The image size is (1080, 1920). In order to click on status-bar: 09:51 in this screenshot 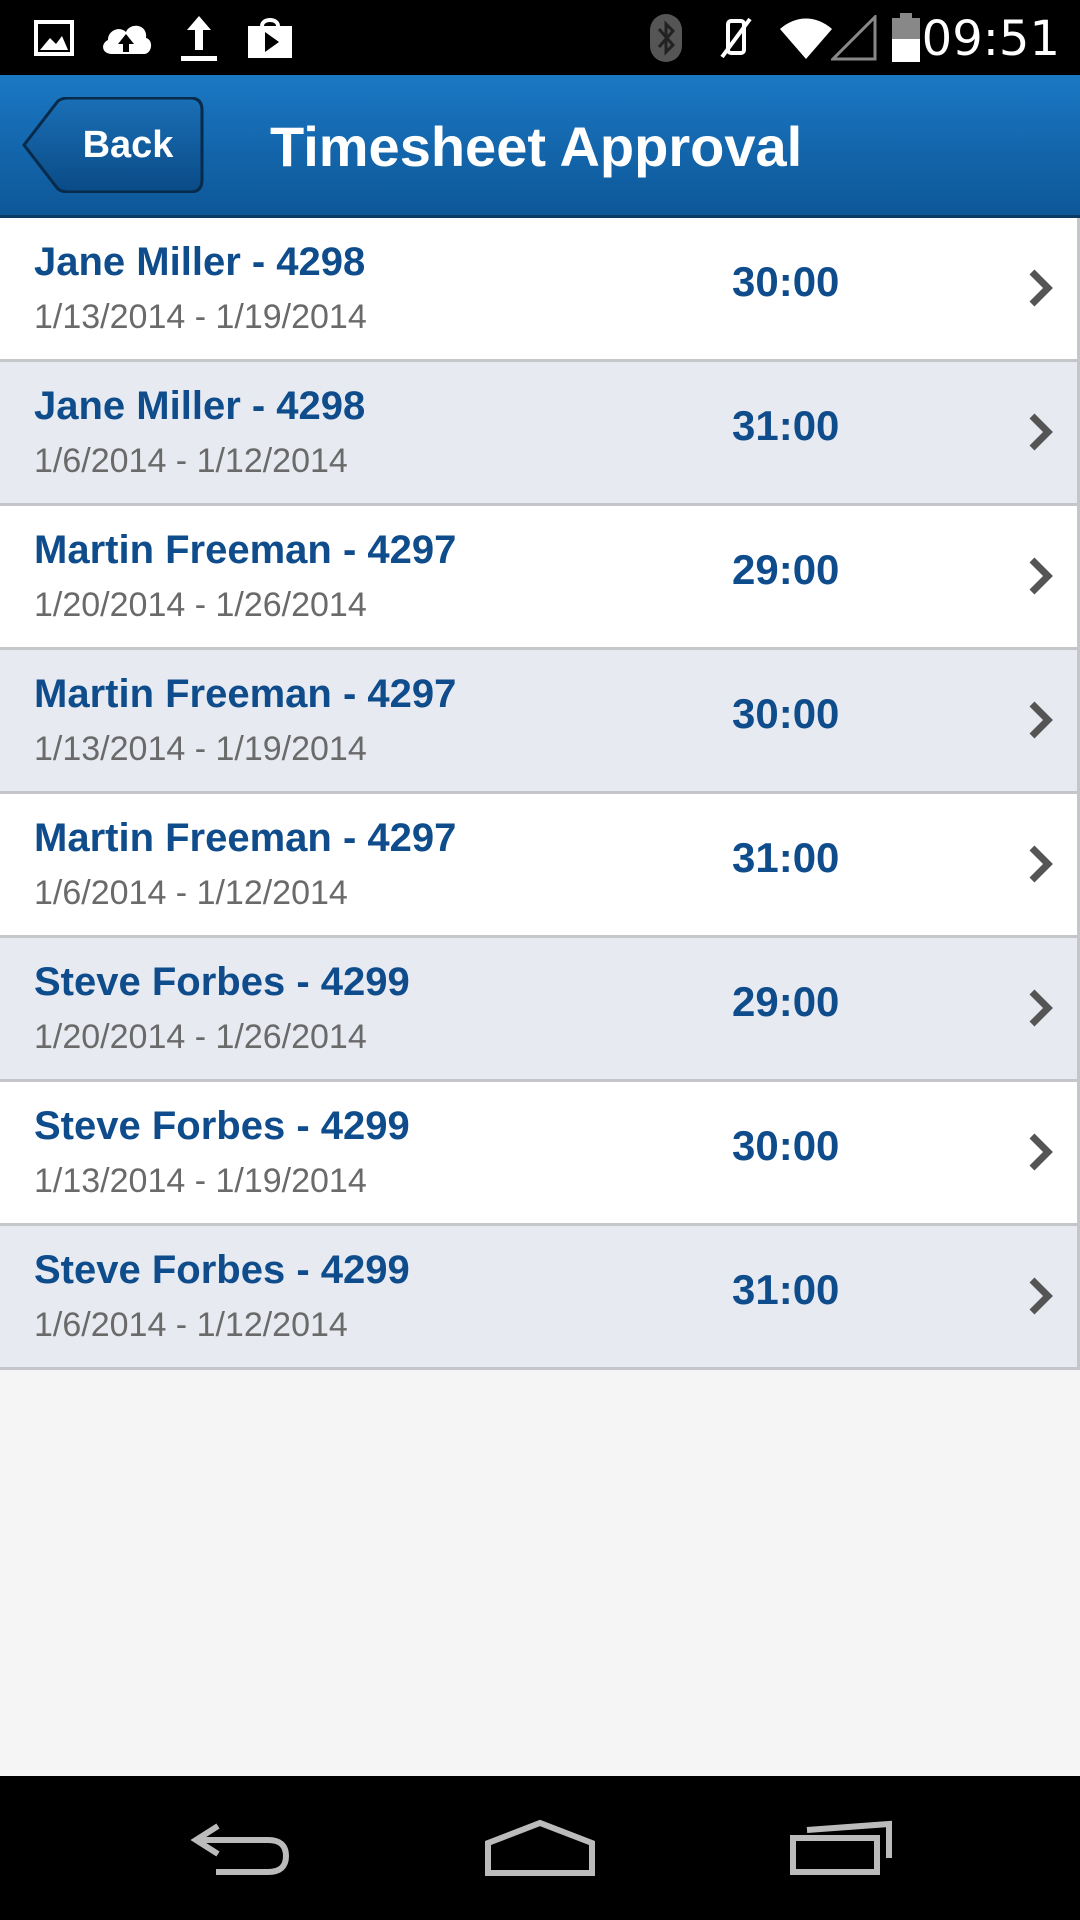, I will do `click(540, 37)`.